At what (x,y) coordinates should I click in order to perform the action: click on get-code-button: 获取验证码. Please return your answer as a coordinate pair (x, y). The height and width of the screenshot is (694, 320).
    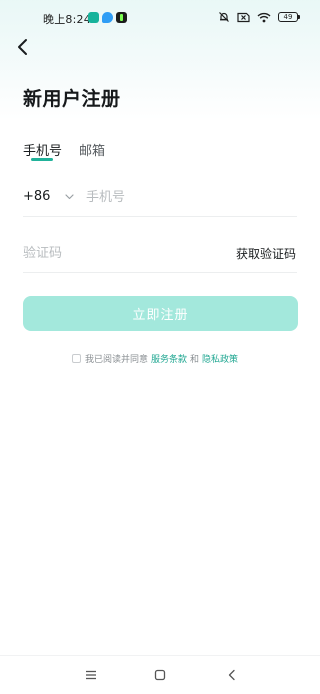
    Looking at the image, I should click on (266, 253).